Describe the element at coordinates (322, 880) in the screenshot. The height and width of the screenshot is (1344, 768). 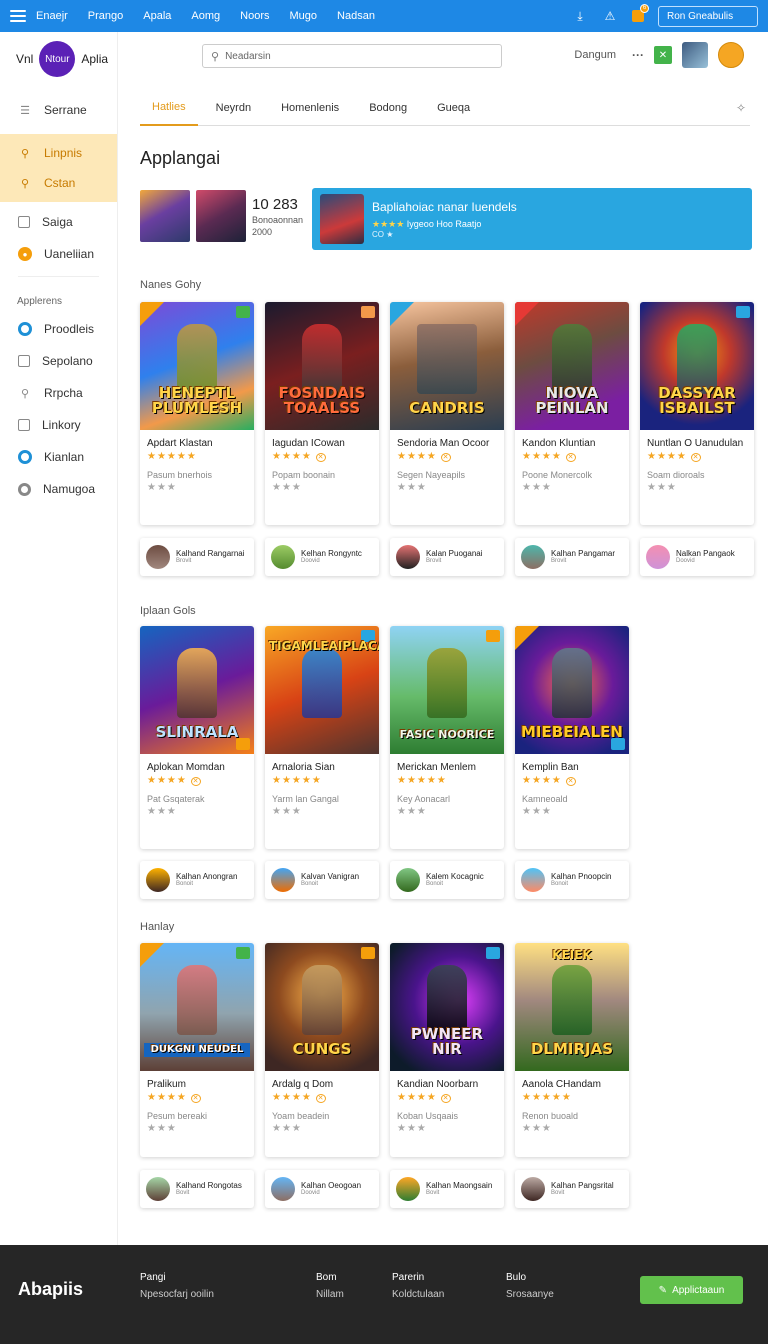
I see `creator-pill: Kalvan Vanigran Bonoit` at that location.